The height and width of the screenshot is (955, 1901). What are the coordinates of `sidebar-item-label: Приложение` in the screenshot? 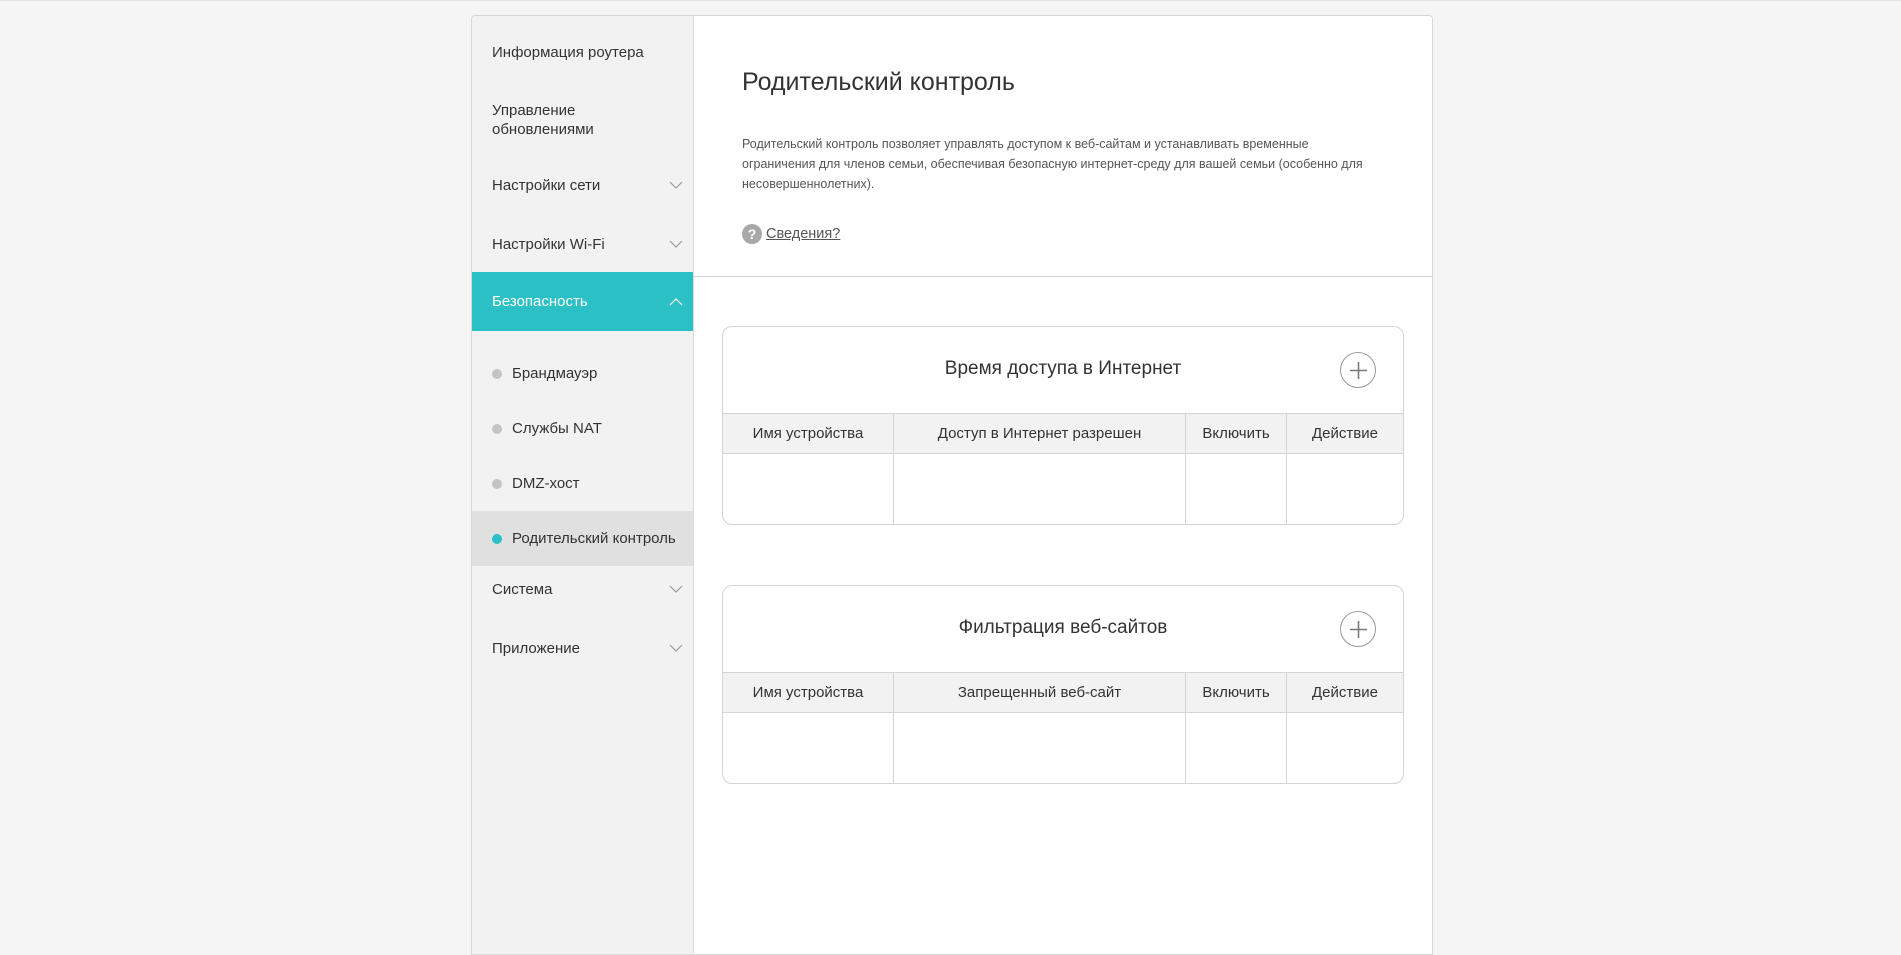 It's located at (536, 648).